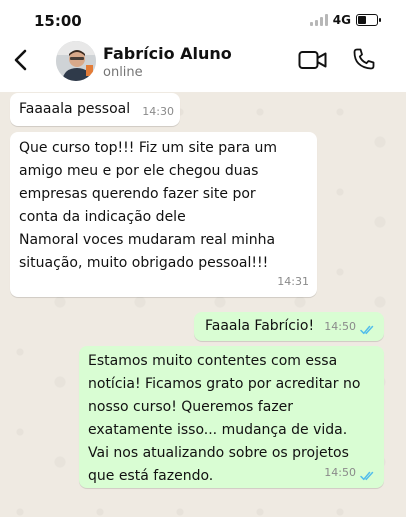 The width and height of the screenshot is (406, 517). I want to click on back-arrow-icon, so click(21, 60).